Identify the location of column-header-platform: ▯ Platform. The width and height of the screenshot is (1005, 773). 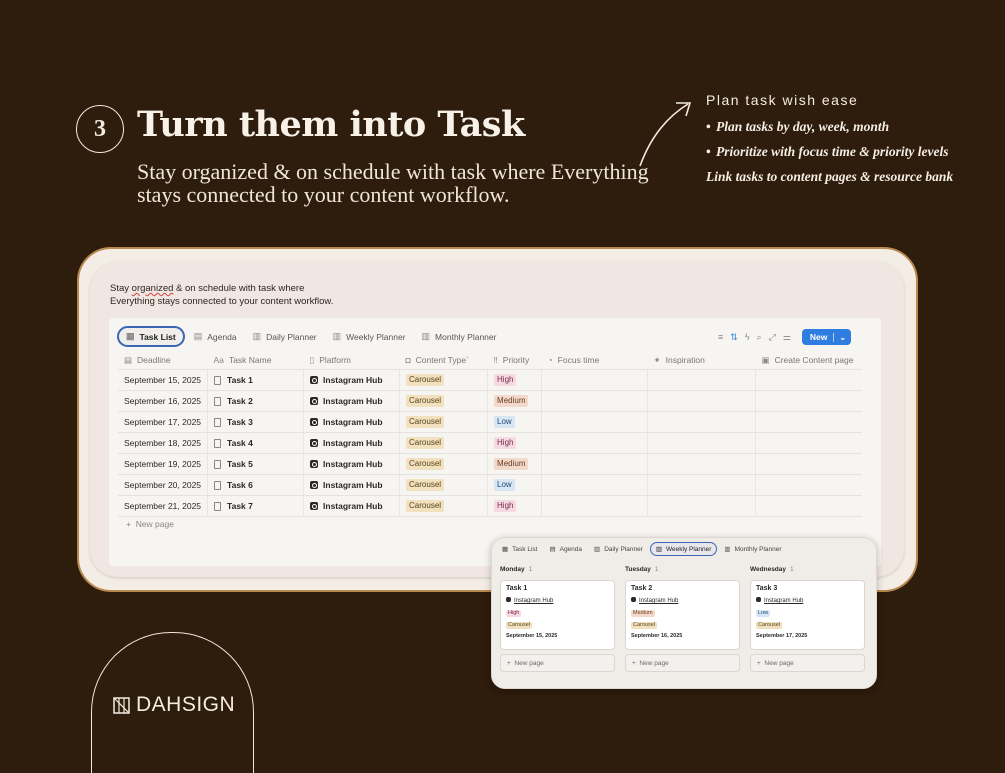
(351, 360).